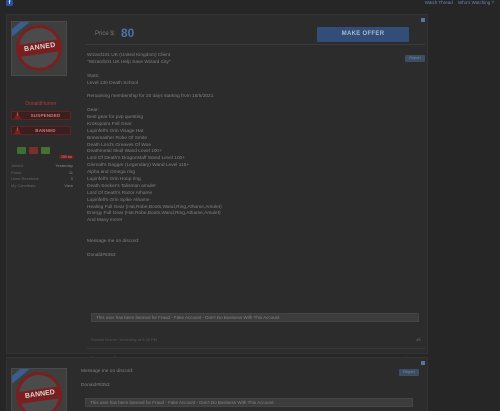 This screenshot has width=500, height=411. I want to click on make-offer-button: MAKE OFFER, so click(363, 34).